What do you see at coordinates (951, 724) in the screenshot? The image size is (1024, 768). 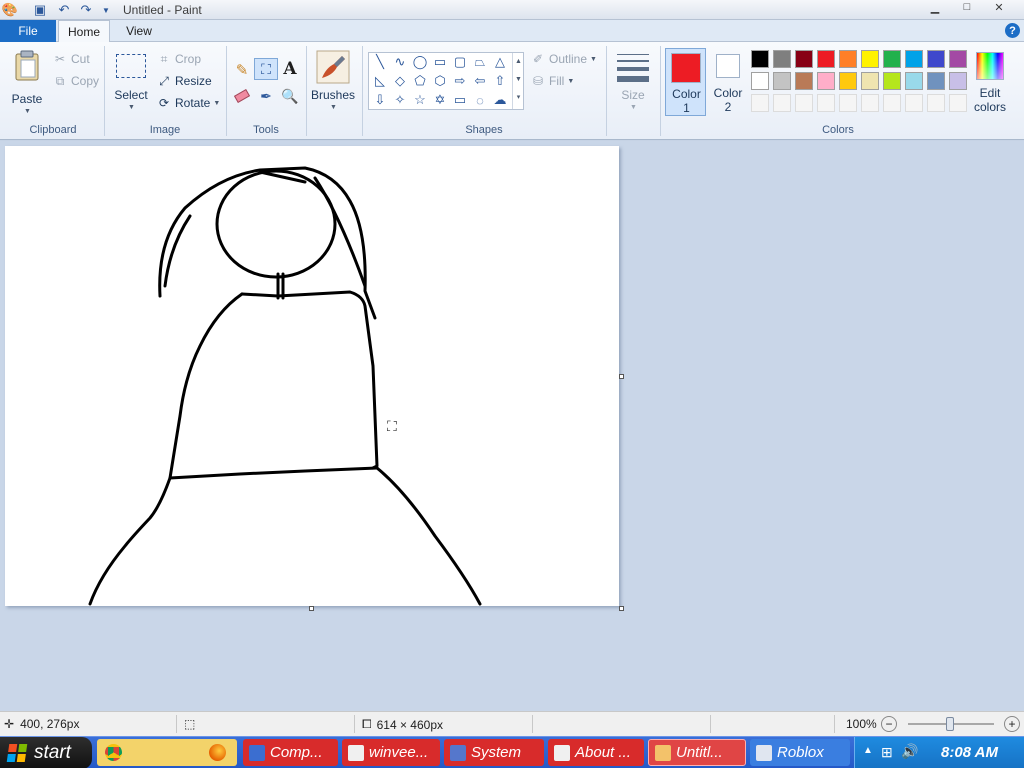 I see `zoom-slider` at bounding box center [951, 724].